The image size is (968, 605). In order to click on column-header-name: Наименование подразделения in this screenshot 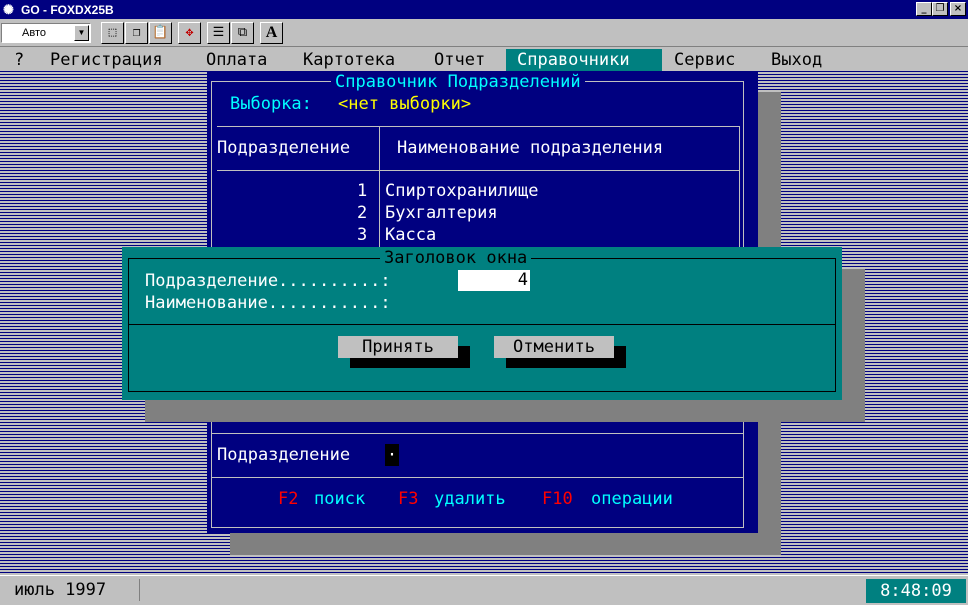, I will do `click(530, 148)`.